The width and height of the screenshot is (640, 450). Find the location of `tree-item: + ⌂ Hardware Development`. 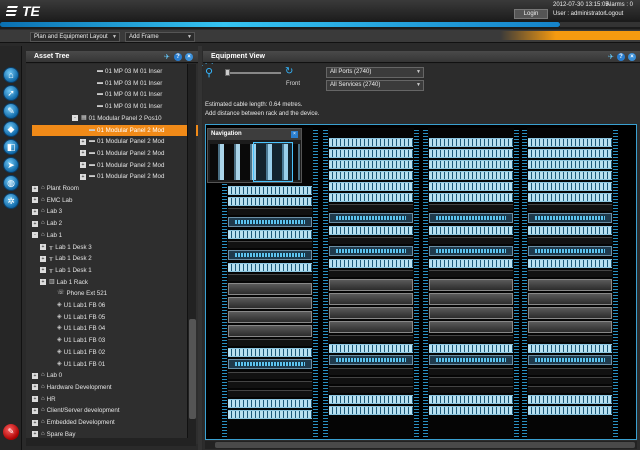

tree-item: + ⌂ Hardware Development is located at coordinates (72, 387).